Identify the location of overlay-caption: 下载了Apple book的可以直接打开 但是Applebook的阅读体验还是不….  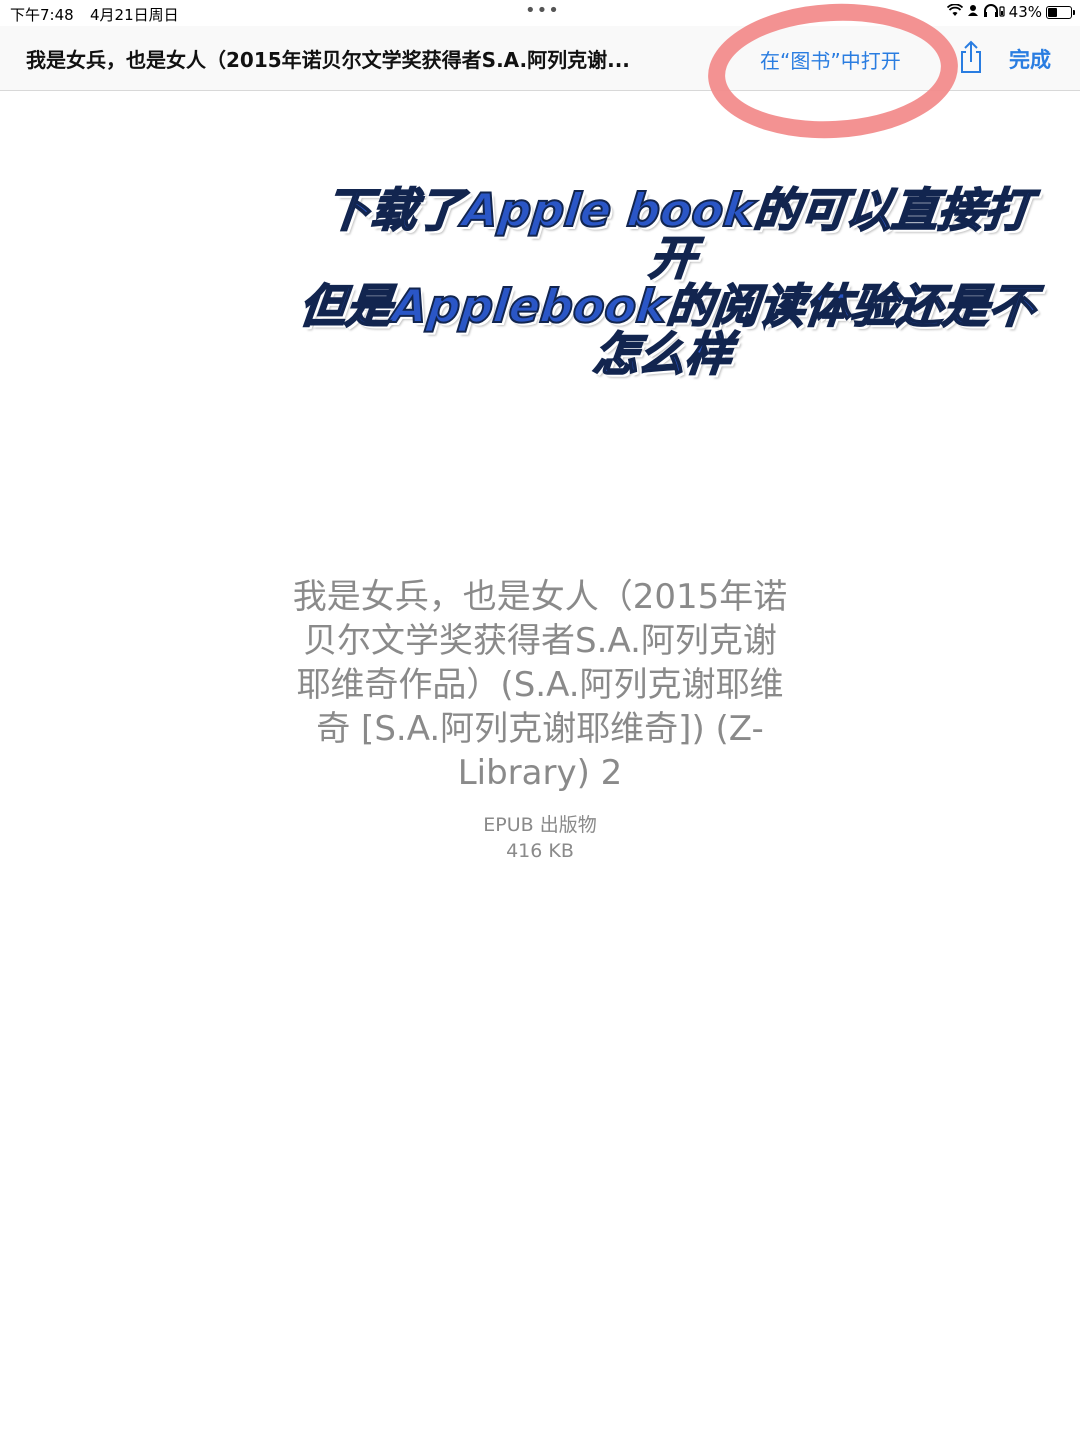
(670, 282).